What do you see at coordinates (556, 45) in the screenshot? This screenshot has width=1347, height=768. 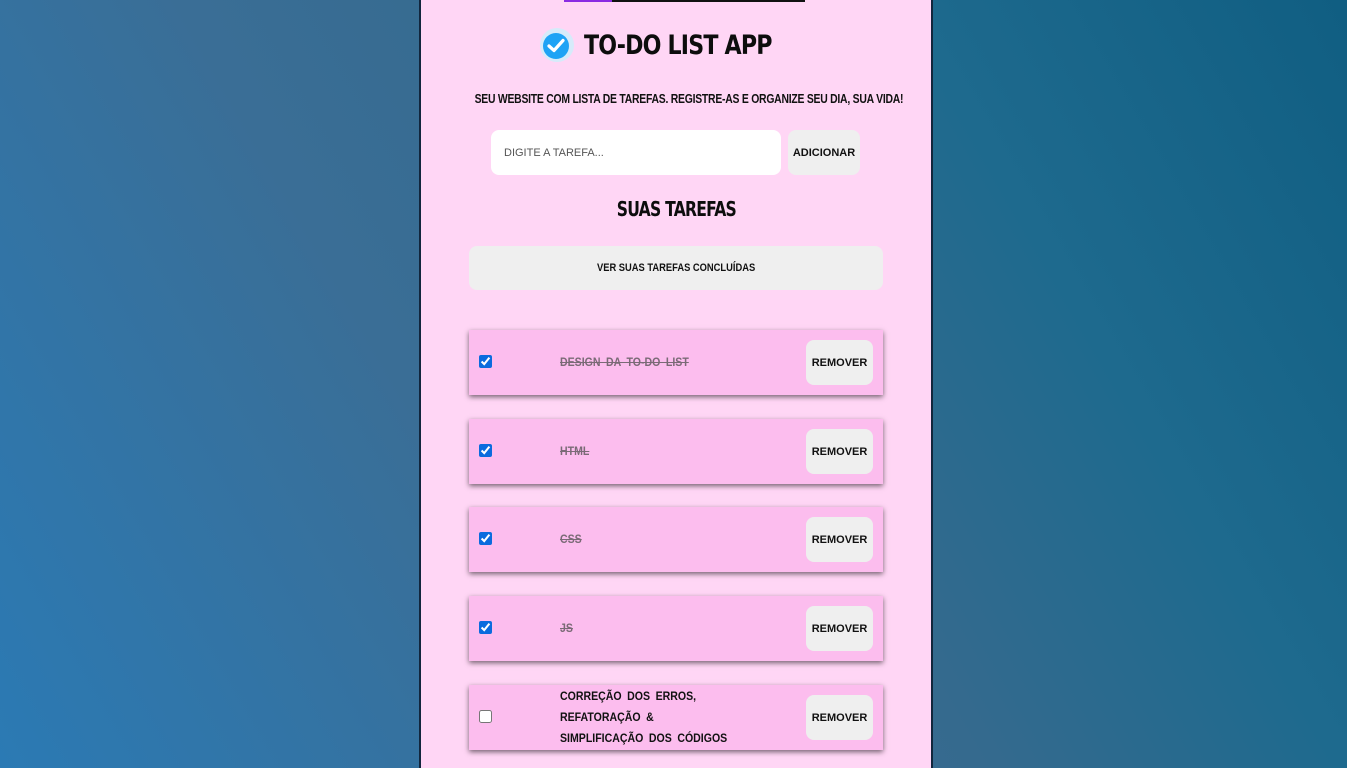 I see `check-circle-icon` at bounding box center [556, 45].